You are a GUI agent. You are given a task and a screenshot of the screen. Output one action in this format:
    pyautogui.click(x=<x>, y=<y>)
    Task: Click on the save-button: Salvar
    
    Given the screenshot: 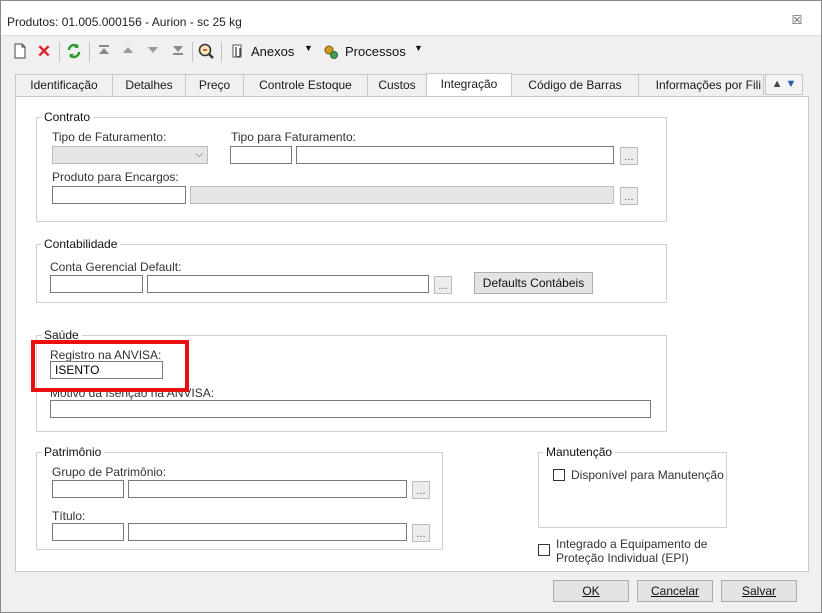 What is the action you would take?
    pyautogui.click(x=759, y=591)
    